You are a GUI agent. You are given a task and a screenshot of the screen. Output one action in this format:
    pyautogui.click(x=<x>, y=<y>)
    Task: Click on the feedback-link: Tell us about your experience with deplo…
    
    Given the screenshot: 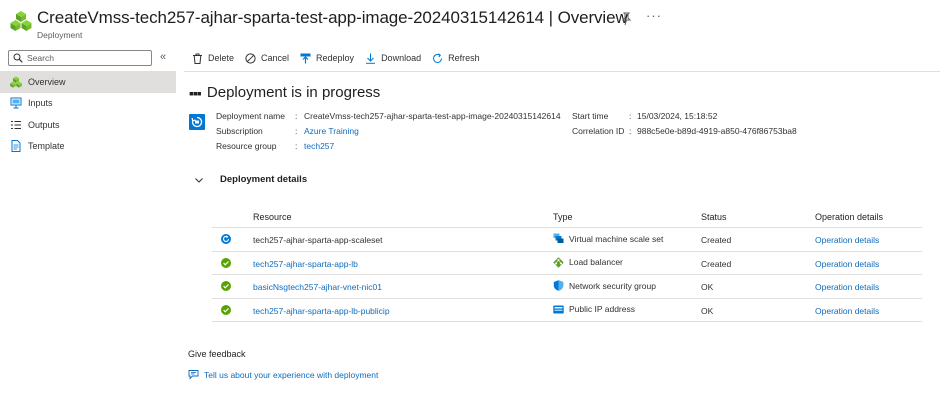 What is the action you would take?
    pyautogui.click(x=283, y=374)
    